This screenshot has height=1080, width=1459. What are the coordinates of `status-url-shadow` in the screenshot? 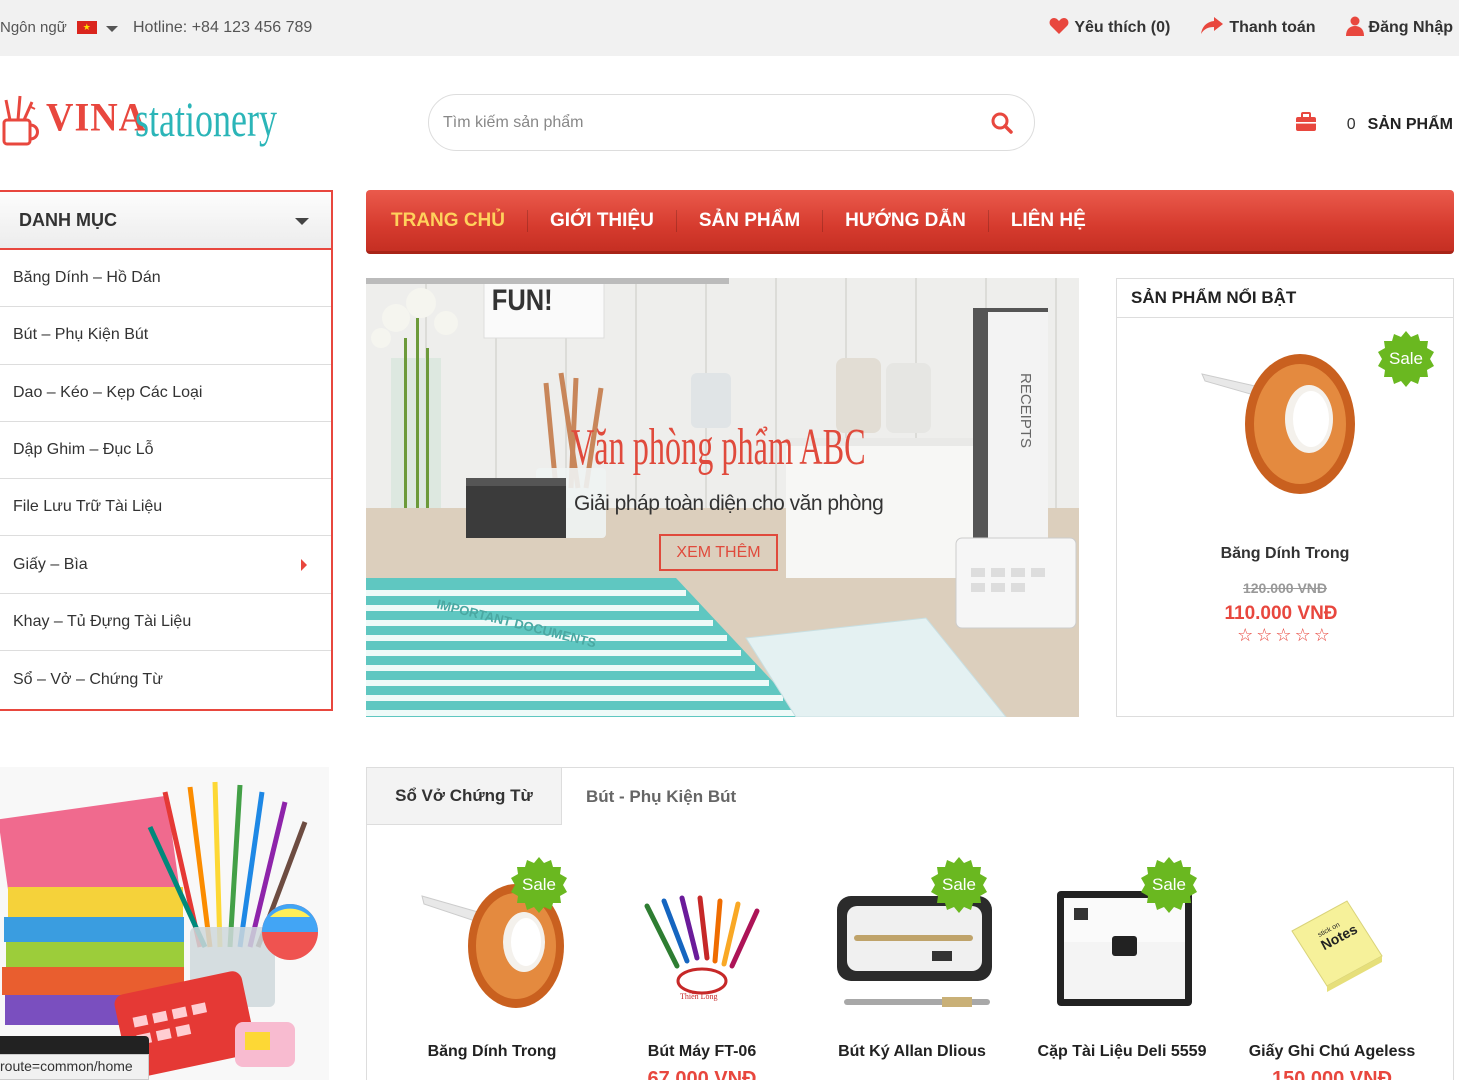 It's located at (74, 1045).